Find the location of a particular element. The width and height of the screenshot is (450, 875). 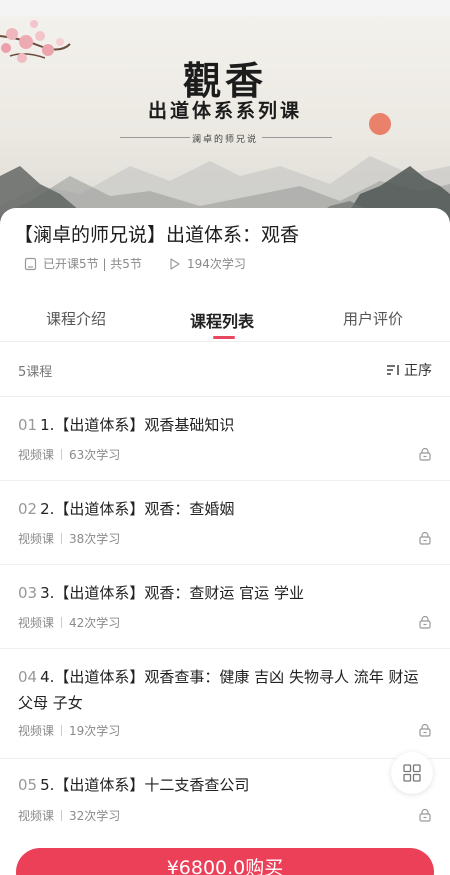

lesson-title-text: 1.【出道体系】观香基础知识 is located at coordinates (137, 425).